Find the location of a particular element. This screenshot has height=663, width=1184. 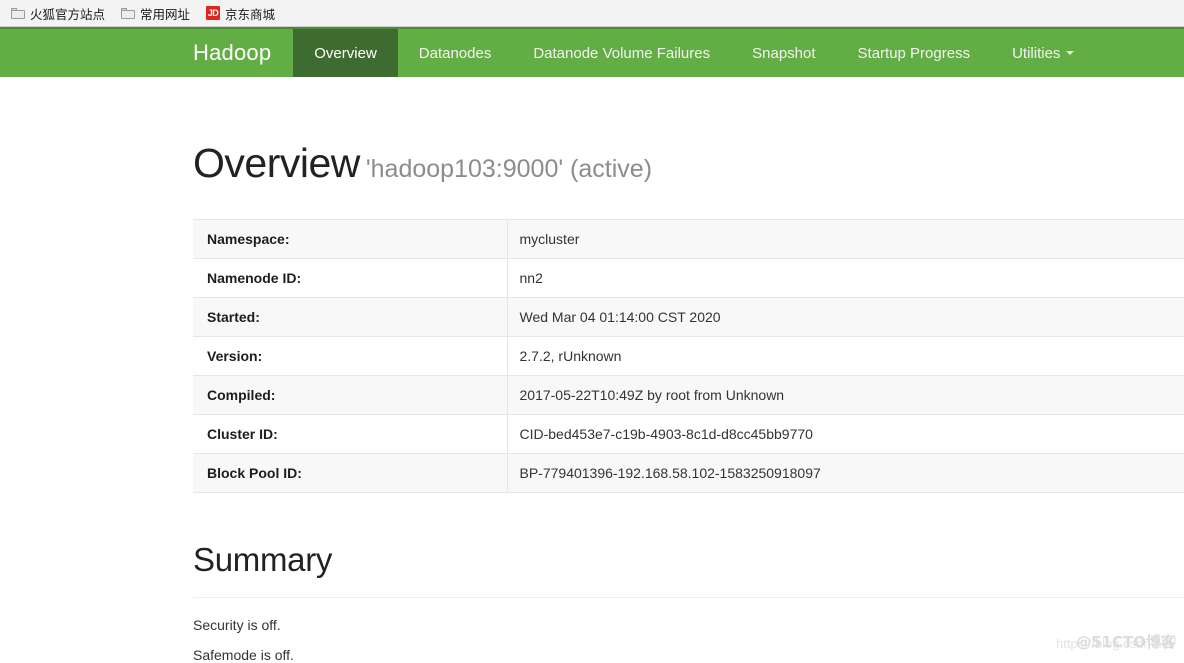

bookmark-label: 火狐官方站点 is located at coordinates (68, 14).